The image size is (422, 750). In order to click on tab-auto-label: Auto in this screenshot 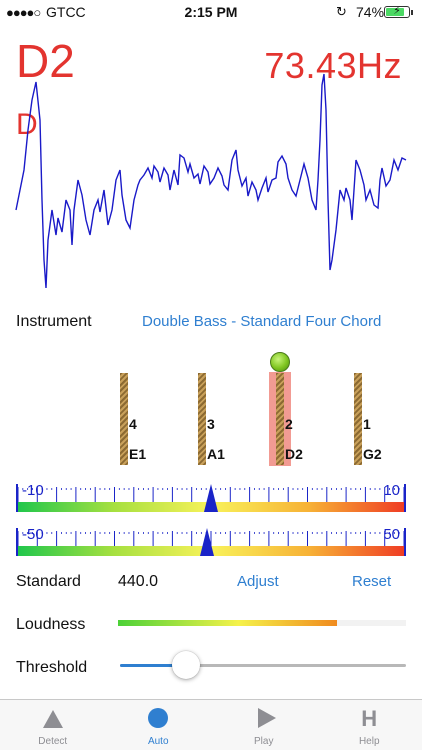, I will do `click(158, 741)`.